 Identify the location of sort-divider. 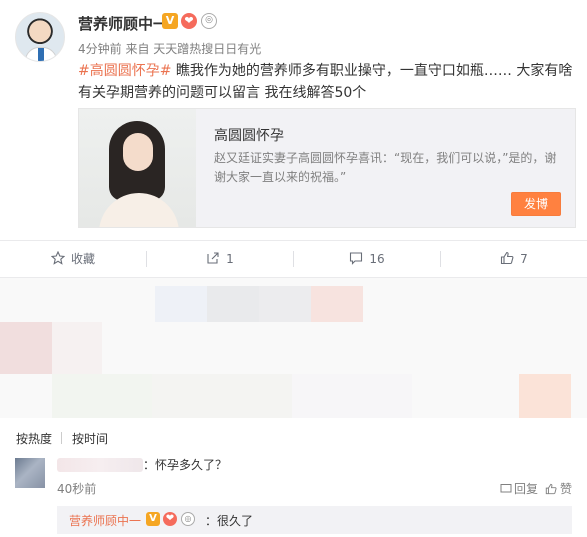
(61, 438).